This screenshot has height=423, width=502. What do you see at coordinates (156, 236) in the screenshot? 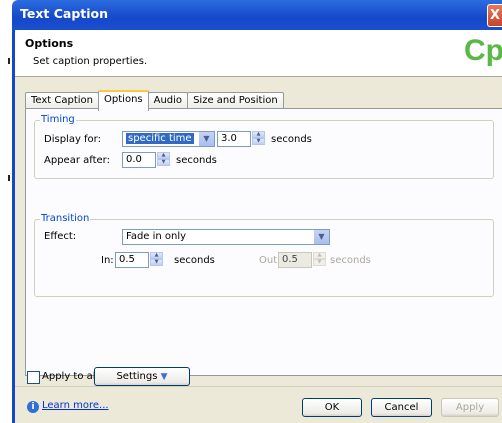
I see `effect-value: Fade in only` at bounding box center [156, 236].